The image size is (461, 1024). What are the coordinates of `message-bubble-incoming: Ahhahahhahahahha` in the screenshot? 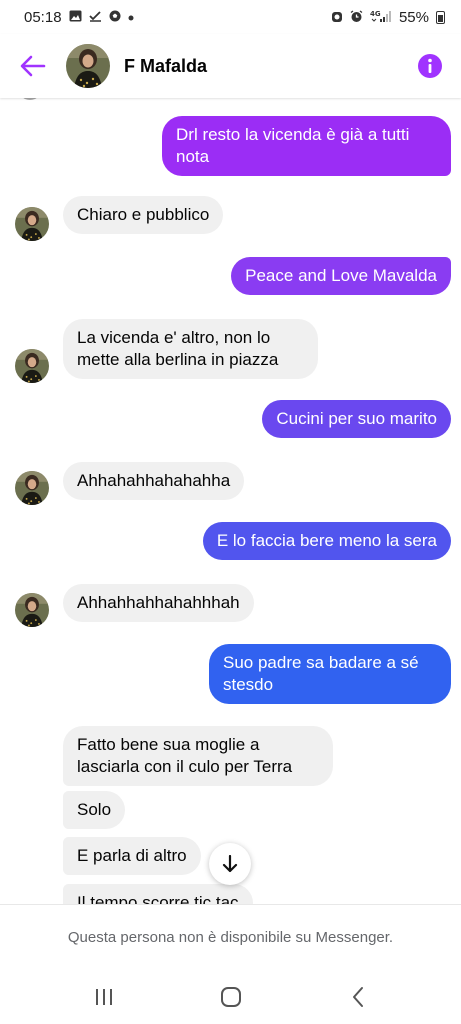 It's located at (154, 481).